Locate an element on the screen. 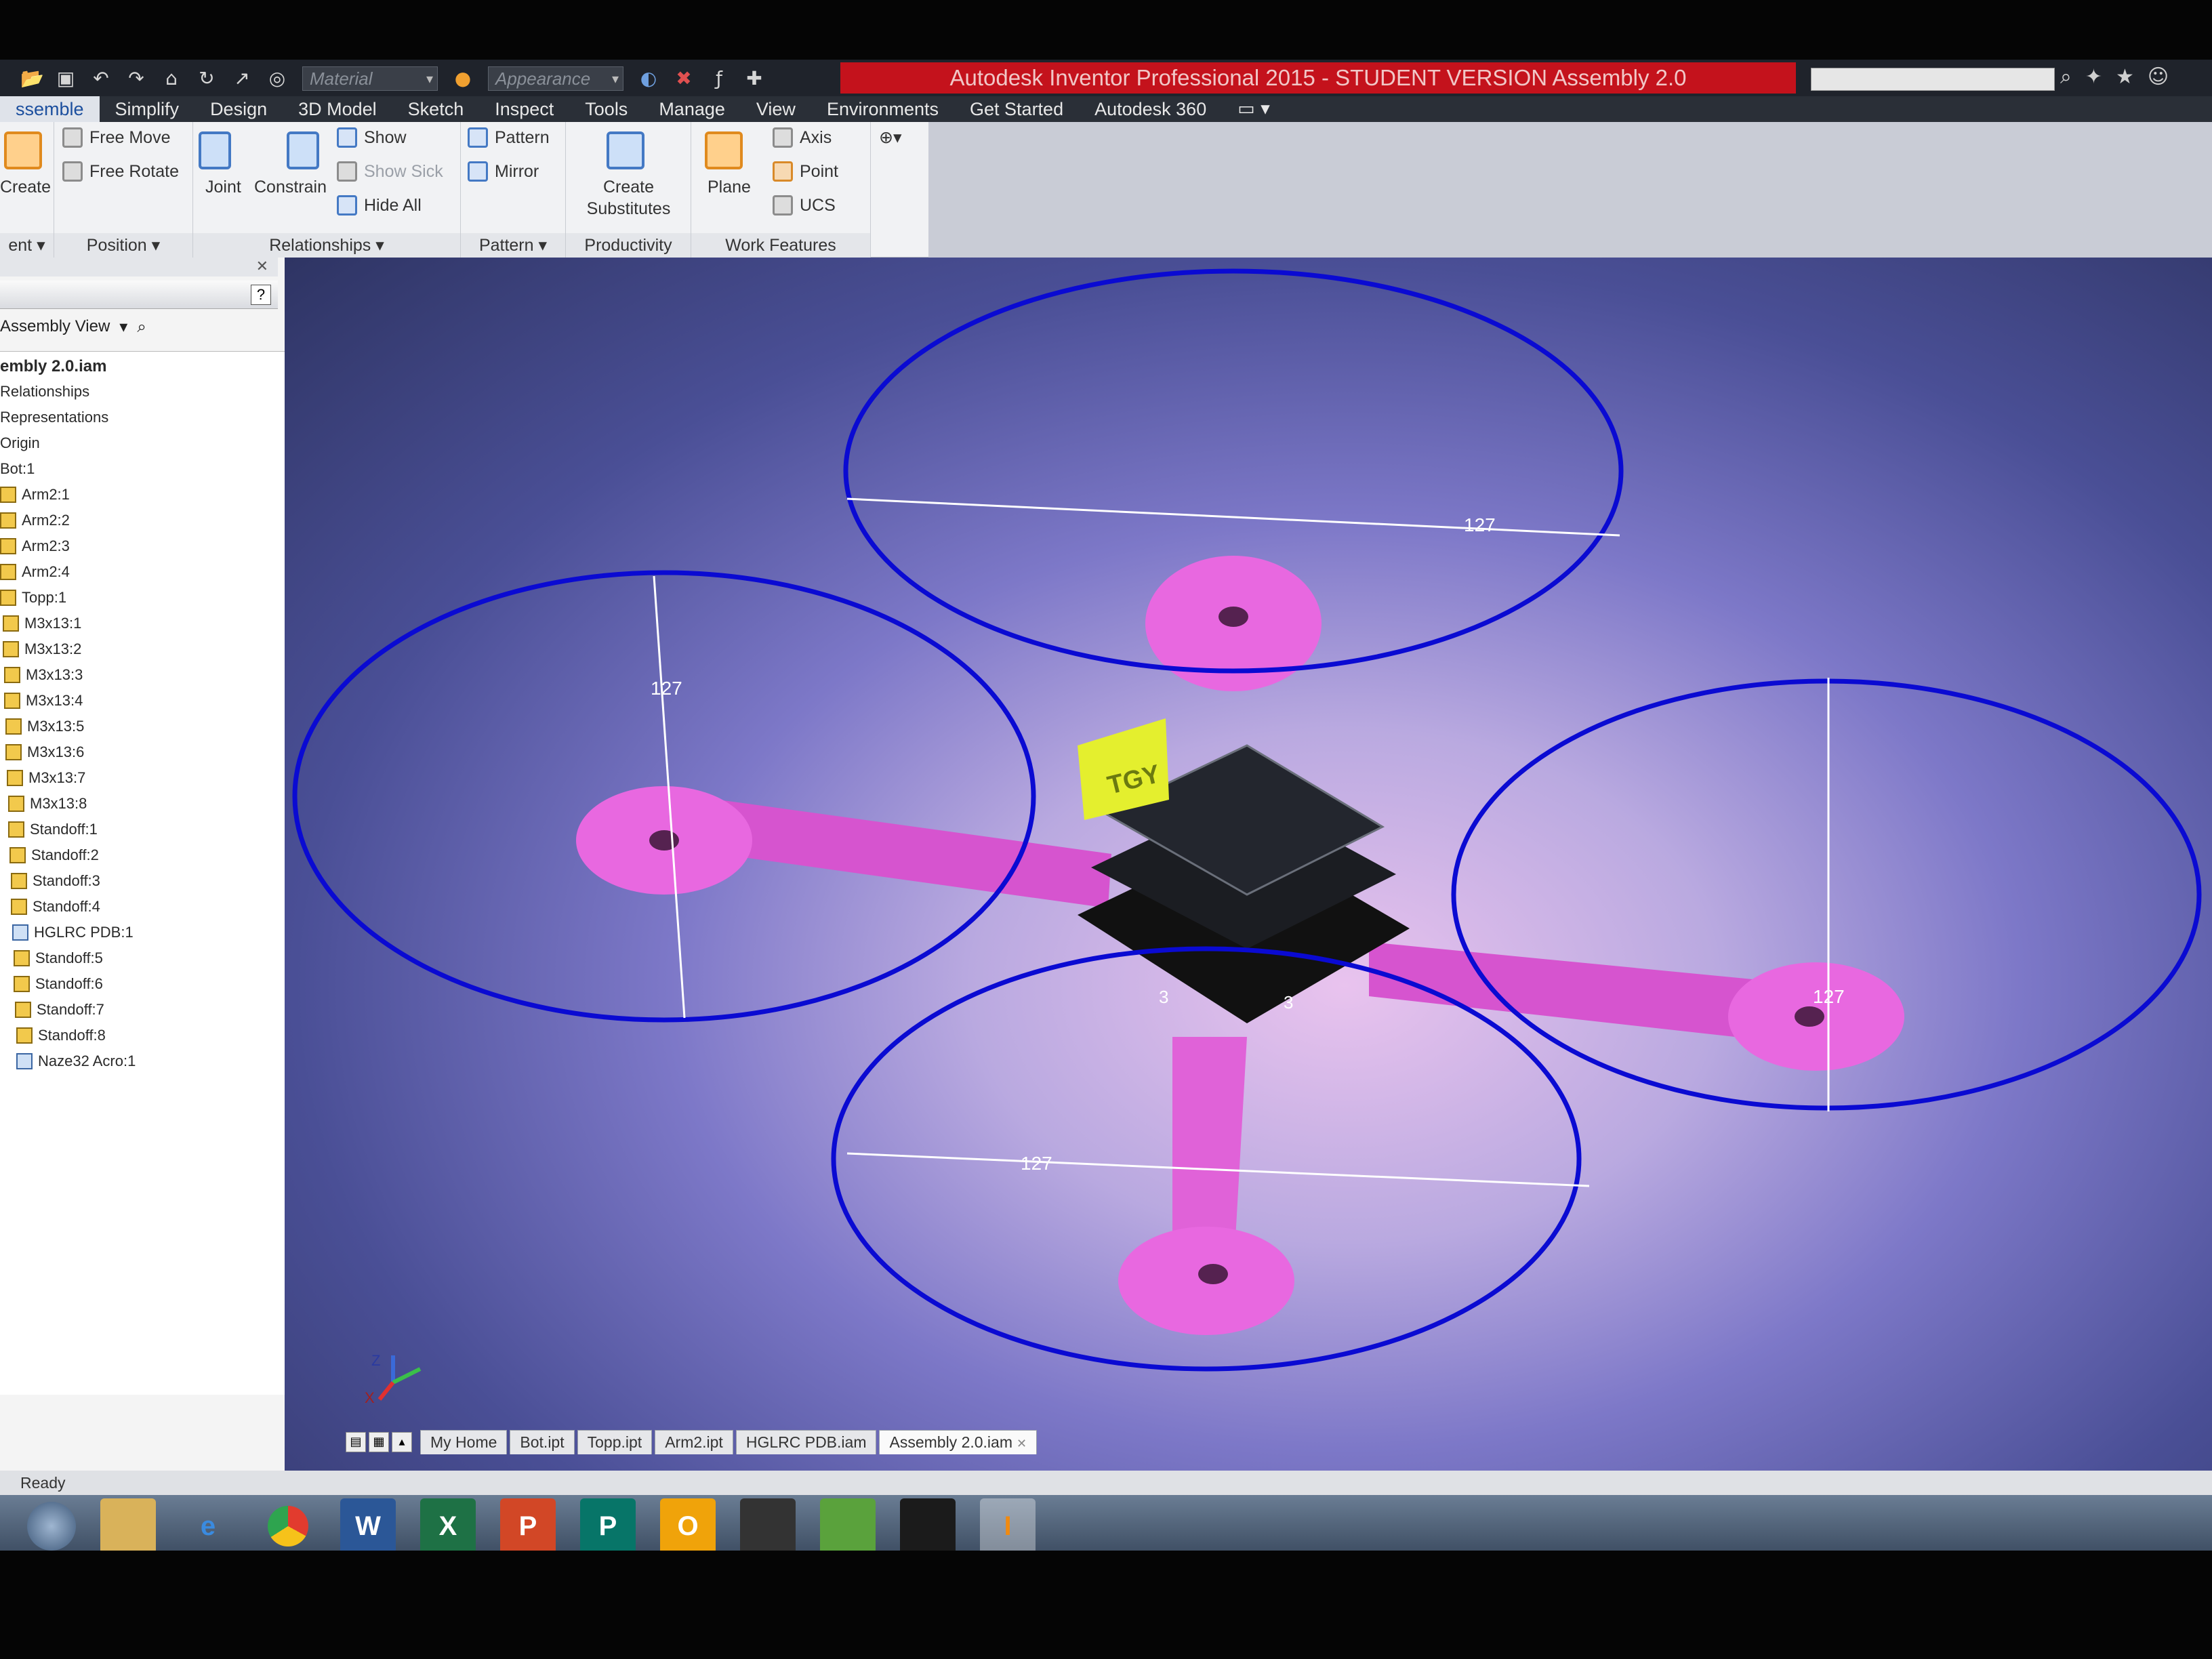 This screenshot has height=1659, width=2212. tab-environments: Environments is located at coordinates (883, 109).